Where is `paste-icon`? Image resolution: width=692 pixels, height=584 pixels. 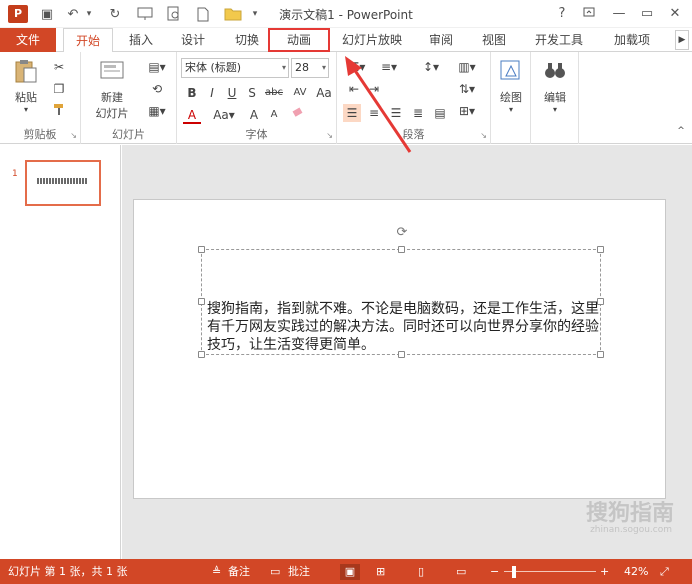
paste-icon is located at coordinates (26, 71).